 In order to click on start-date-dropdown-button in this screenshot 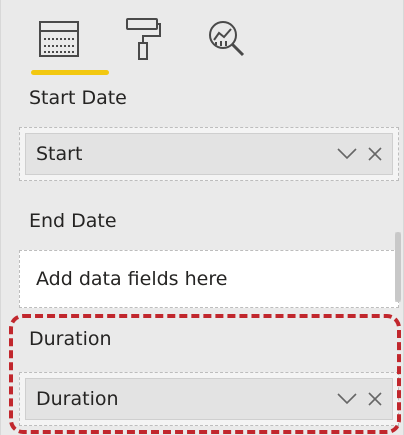, I will do `click(347, 154)`.